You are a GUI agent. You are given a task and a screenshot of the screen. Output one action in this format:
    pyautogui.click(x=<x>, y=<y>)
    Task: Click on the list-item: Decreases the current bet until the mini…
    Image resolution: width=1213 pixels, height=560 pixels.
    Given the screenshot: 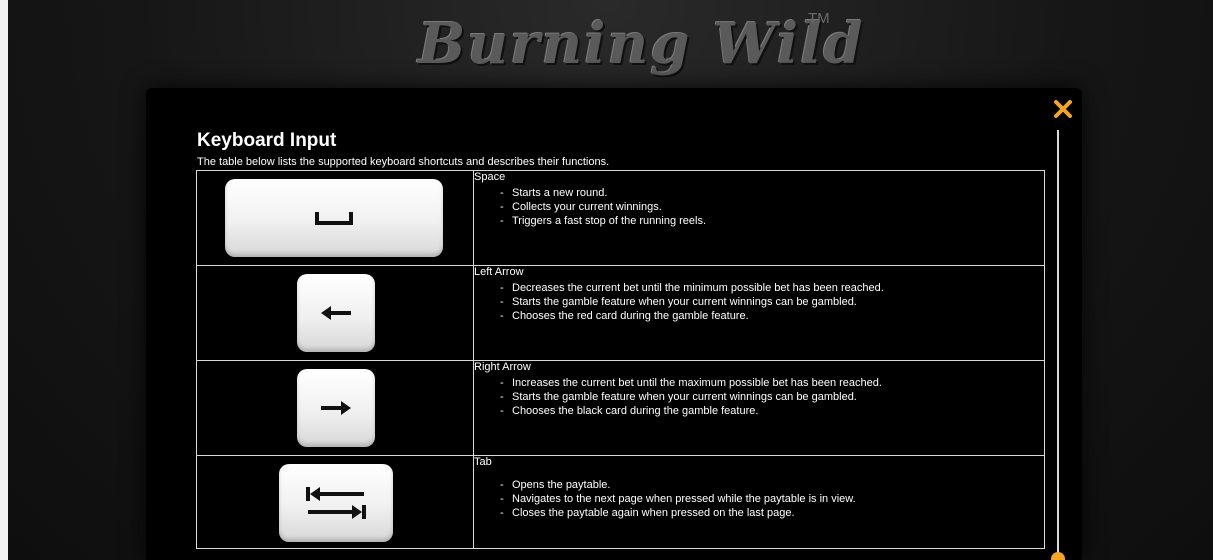 What is the action you would take?
    pyautogui.click(x=772, y=288)
    